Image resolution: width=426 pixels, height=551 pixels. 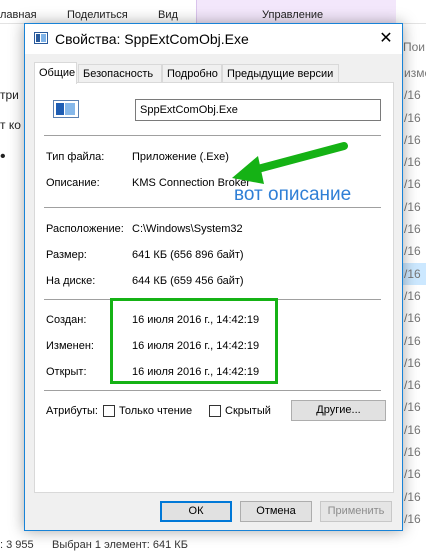 What do you see at coordinates (215, 411) in the screenshot?
I see `hidden-checkbox` at bounding box center [215, 411].